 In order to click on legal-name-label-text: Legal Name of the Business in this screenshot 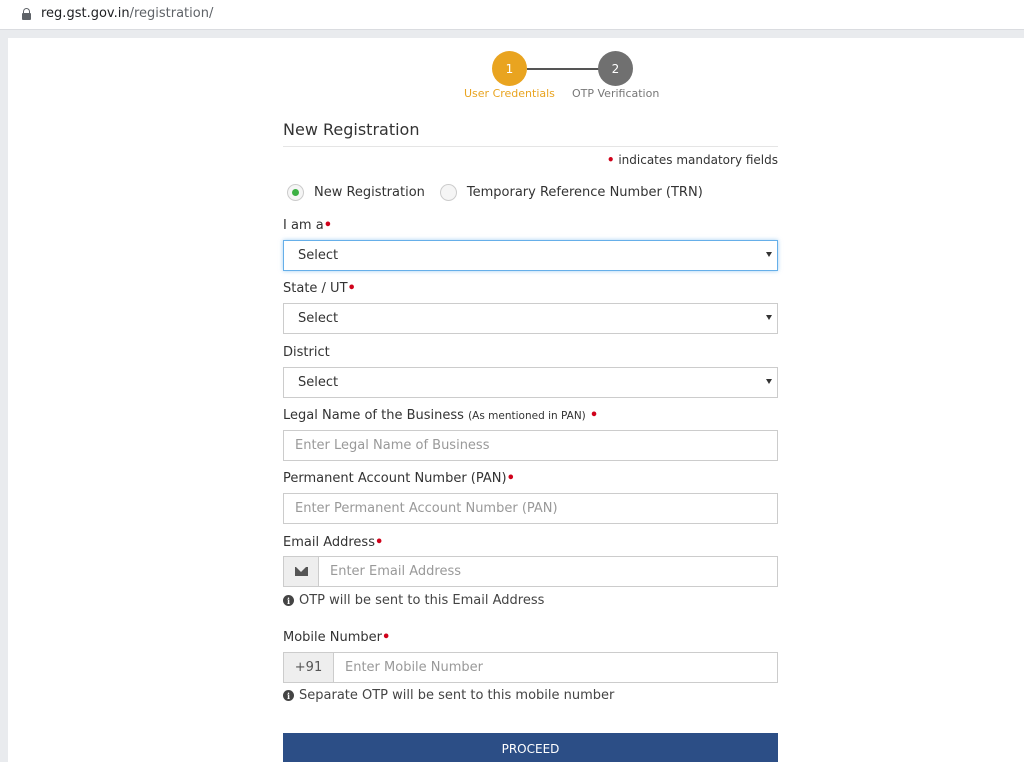, I will do `click(373, 415)`.